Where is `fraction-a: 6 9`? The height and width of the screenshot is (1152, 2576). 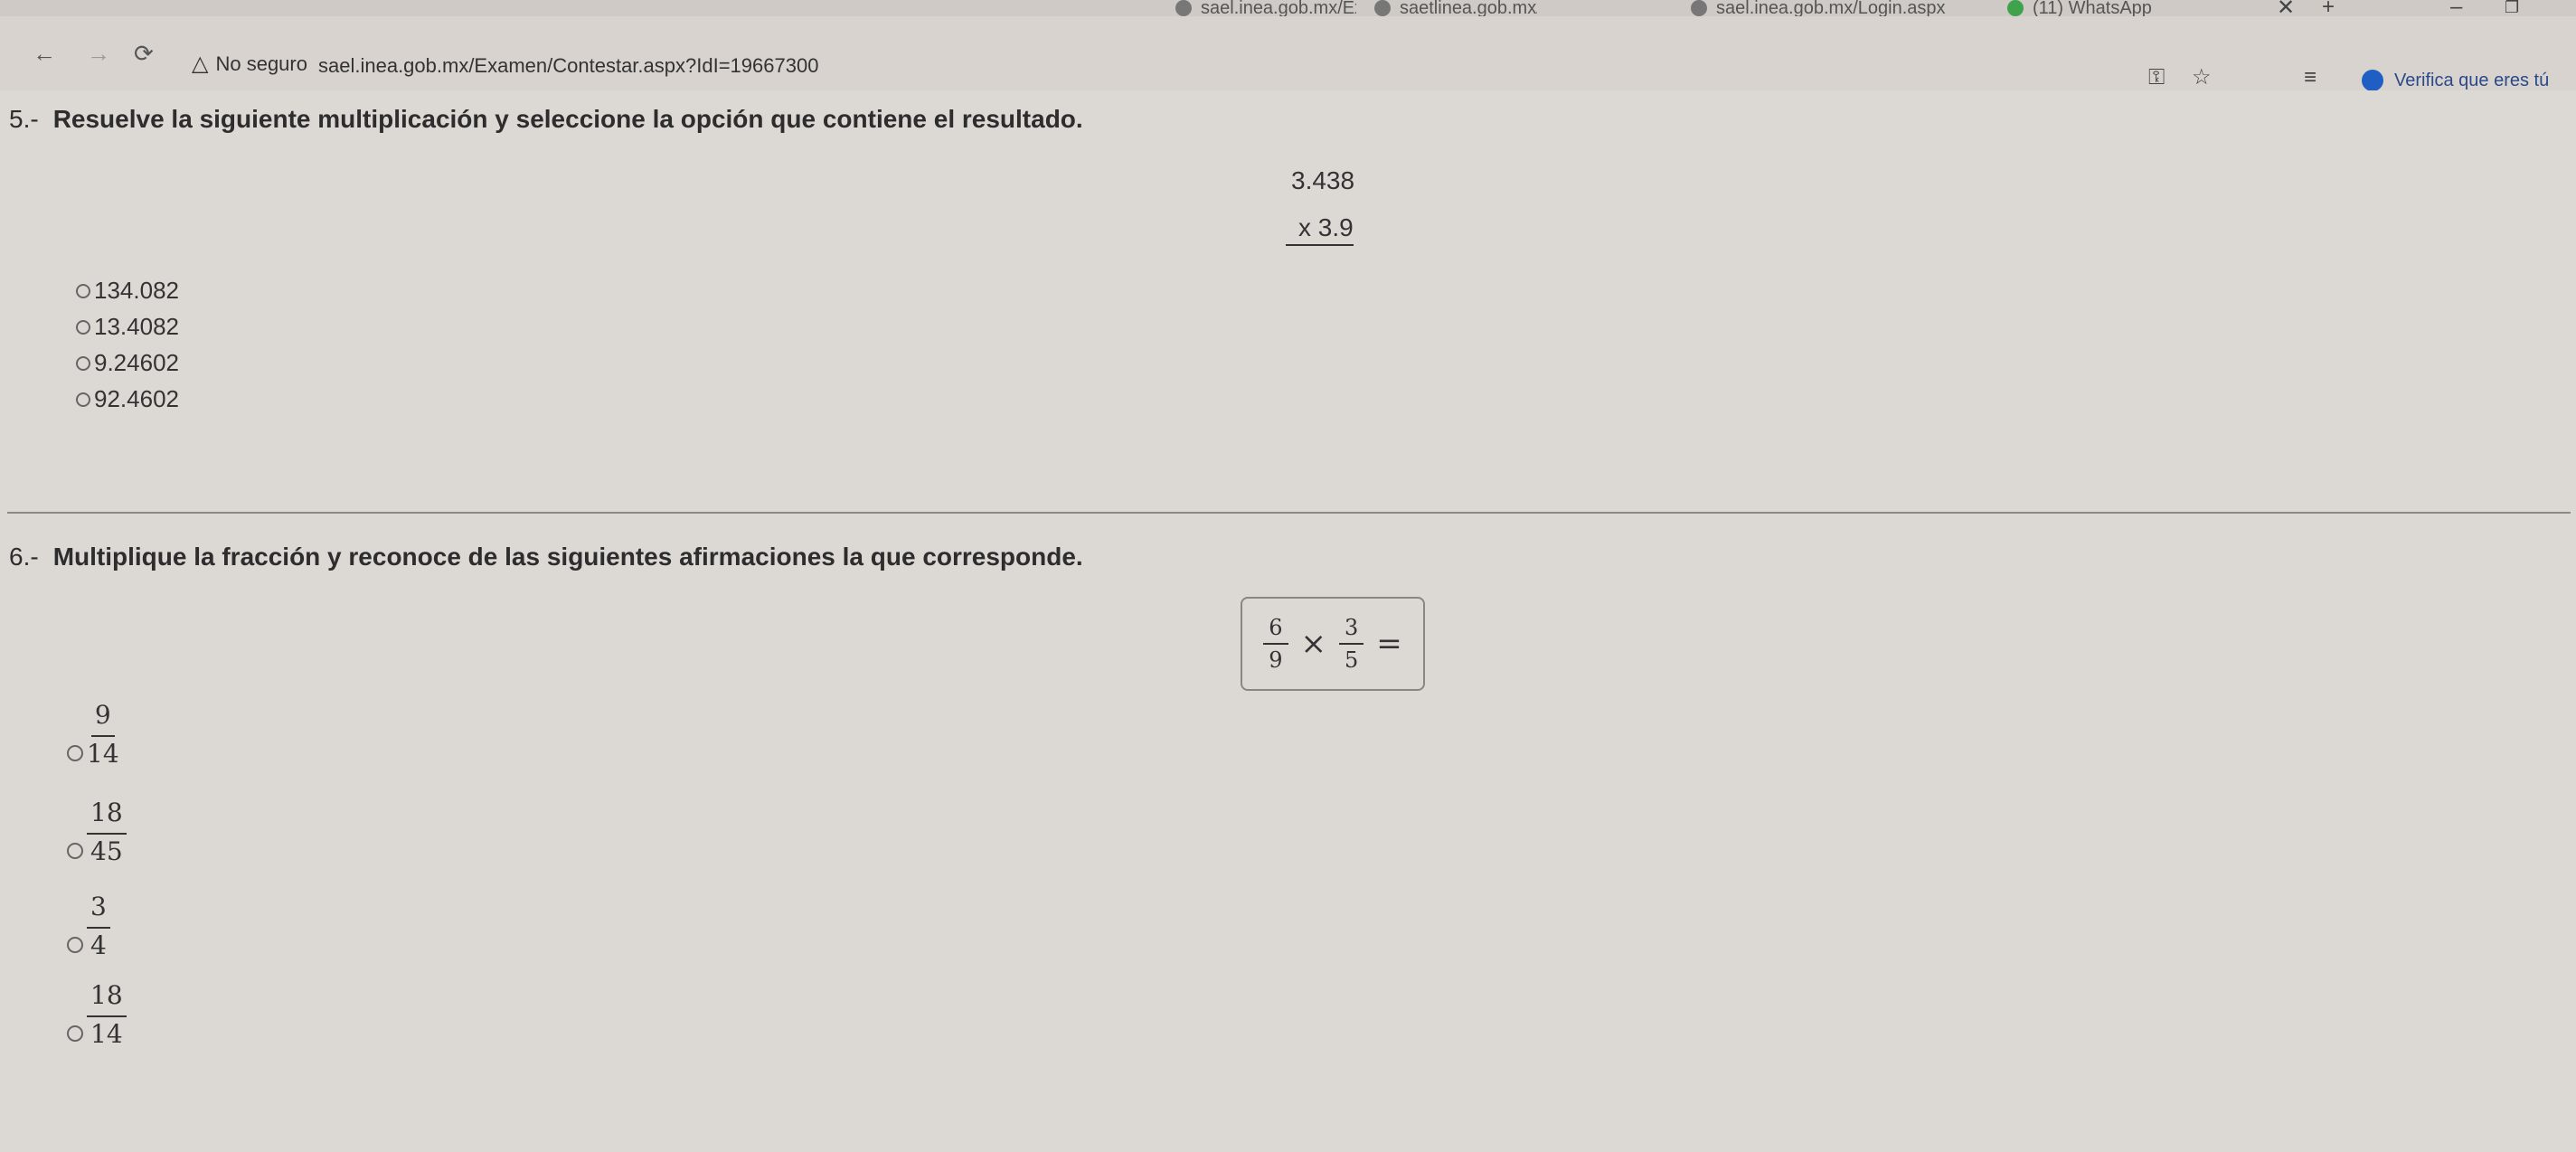 fraction-a: 6 9 is located at coordinates (1275, 644).